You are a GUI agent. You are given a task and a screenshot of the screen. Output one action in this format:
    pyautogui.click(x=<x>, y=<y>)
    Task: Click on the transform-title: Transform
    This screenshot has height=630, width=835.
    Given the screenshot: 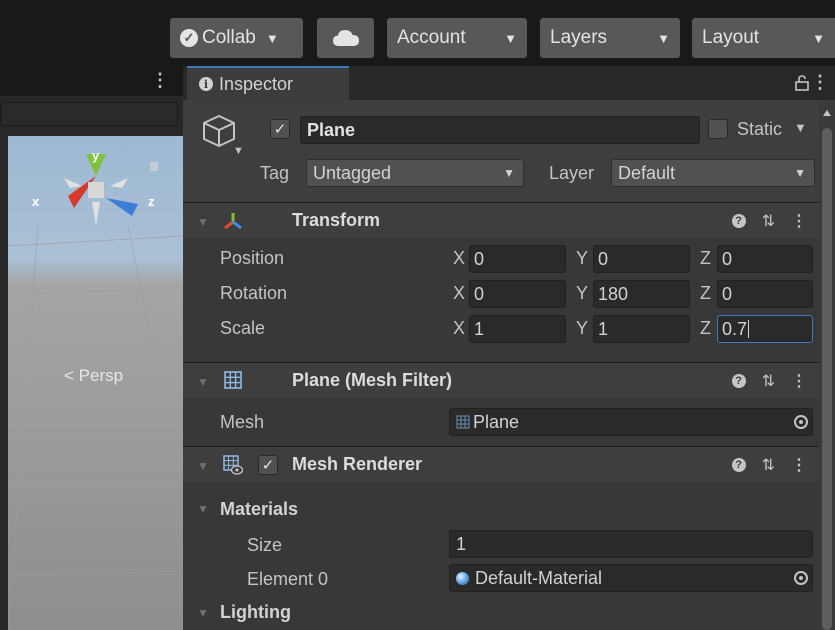 What is the action you would take?
    pyautogui.click(x=336, y=220)
    